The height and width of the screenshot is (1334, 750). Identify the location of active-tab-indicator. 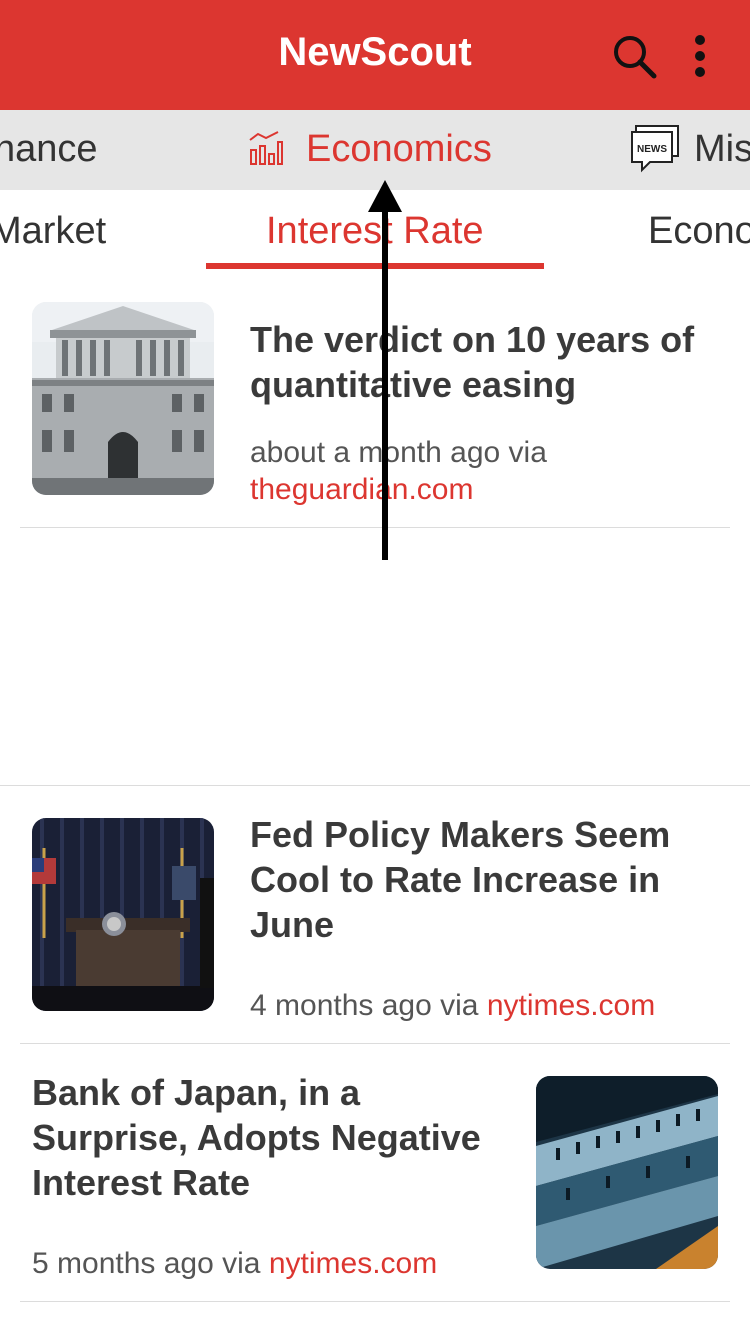
(375, 266).